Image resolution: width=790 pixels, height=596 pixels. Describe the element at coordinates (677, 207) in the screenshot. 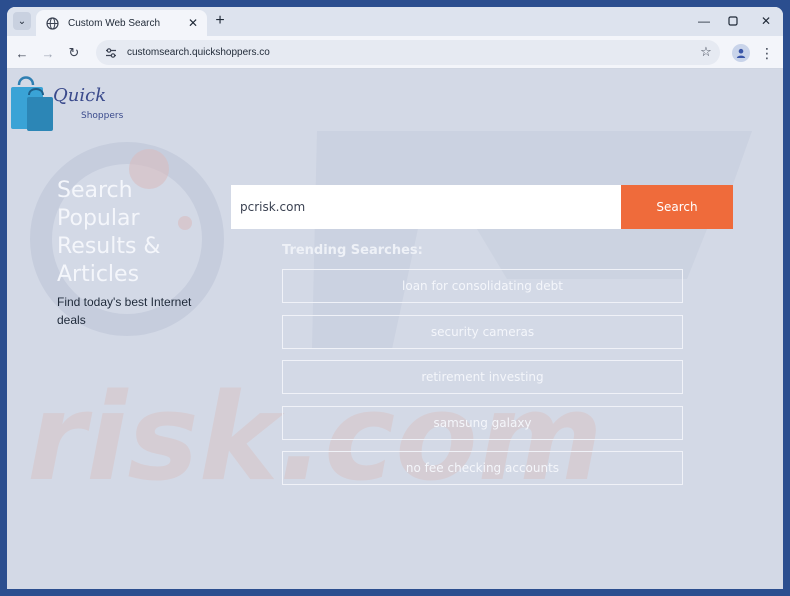

I see `search-button: Search` at that location.